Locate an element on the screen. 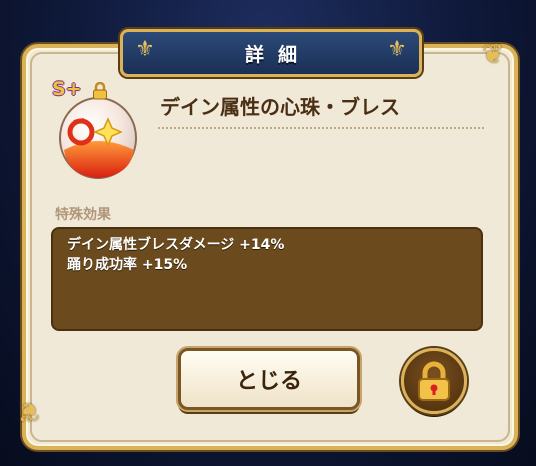 The height and width of the screenshot is (466, 536). lock-icon is located at coordinates (434, 381).